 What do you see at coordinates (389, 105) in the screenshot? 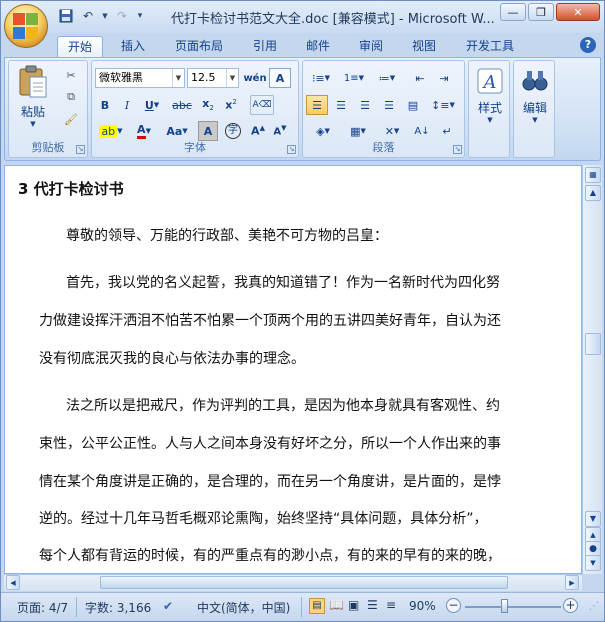
I see `justify-button: ☰` at bounding box center [389, 105].